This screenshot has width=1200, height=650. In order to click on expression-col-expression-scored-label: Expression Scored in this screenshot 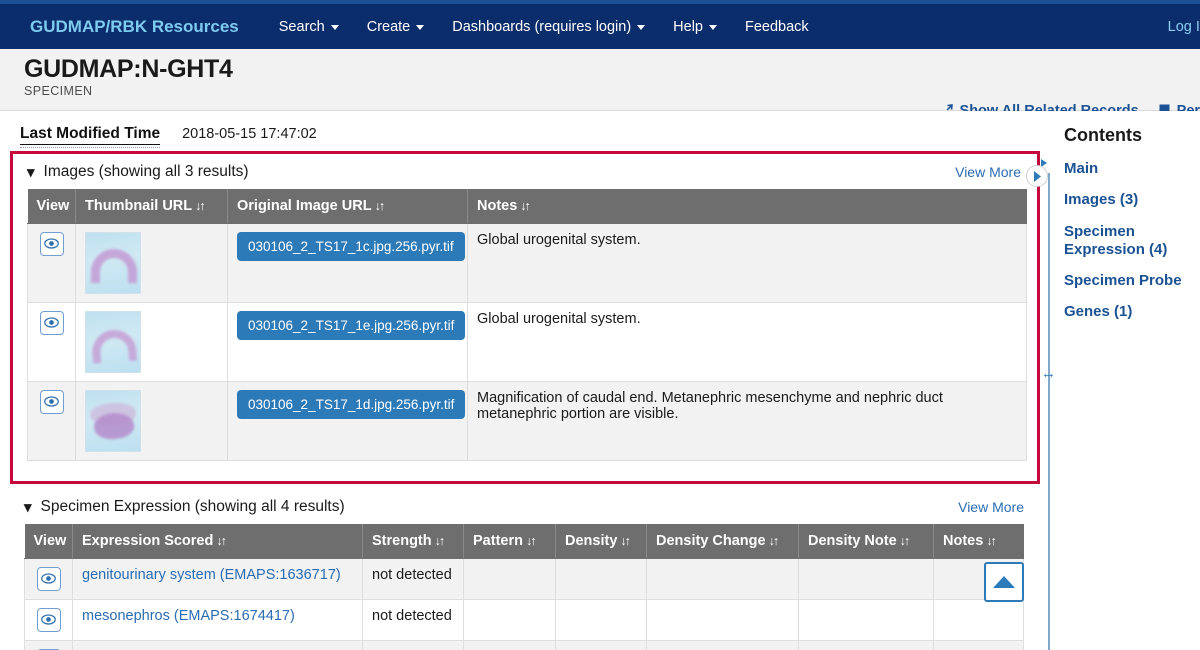, I will do `click(148, 540)`.